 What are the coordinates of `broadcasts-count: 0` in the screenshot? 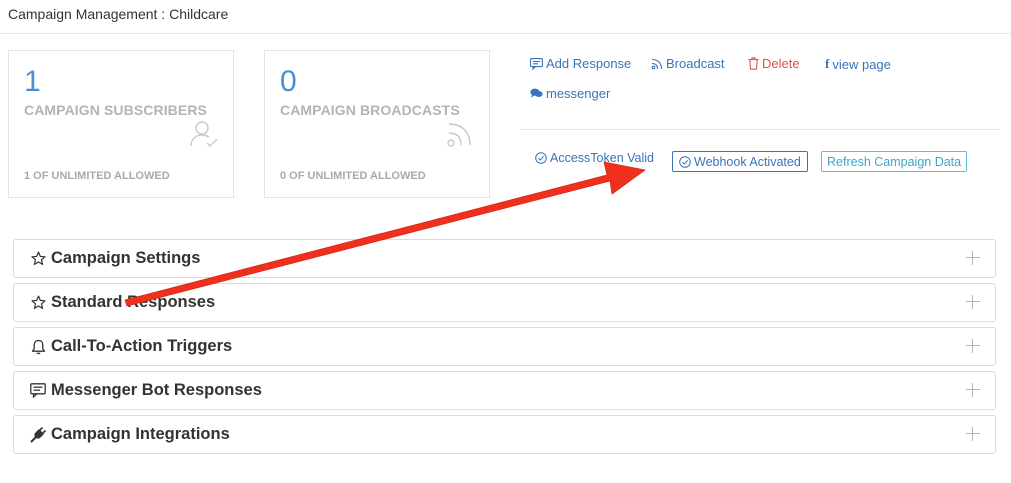 It's located at (288, 81).